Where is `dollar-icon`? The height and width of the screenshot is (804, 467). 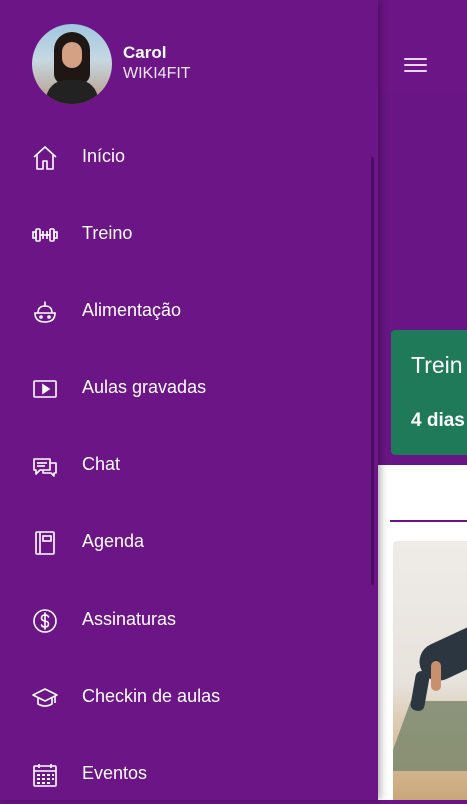 dollar-icon is located at coordinates (45, 621).